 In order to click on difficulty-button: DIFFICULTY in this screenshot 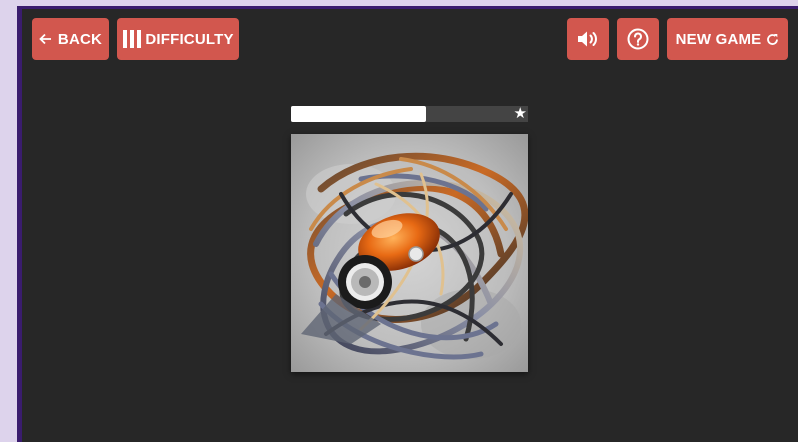, I will do `click(178, 39)`.